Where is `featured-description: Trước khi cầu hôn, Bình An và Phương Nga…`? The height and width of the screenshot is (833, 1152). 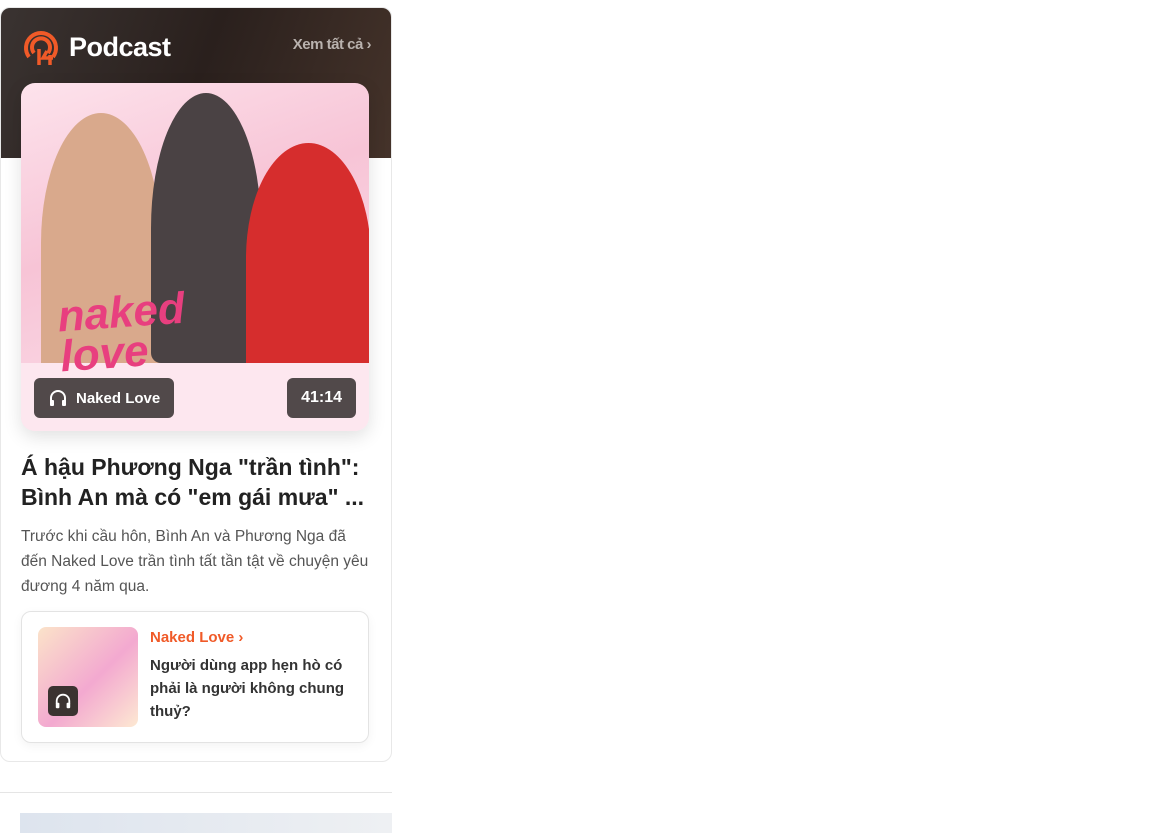
featured-description: Trước khi cầu hôn, Bình An và Phương Nga… is located at coordinates (195, 561).